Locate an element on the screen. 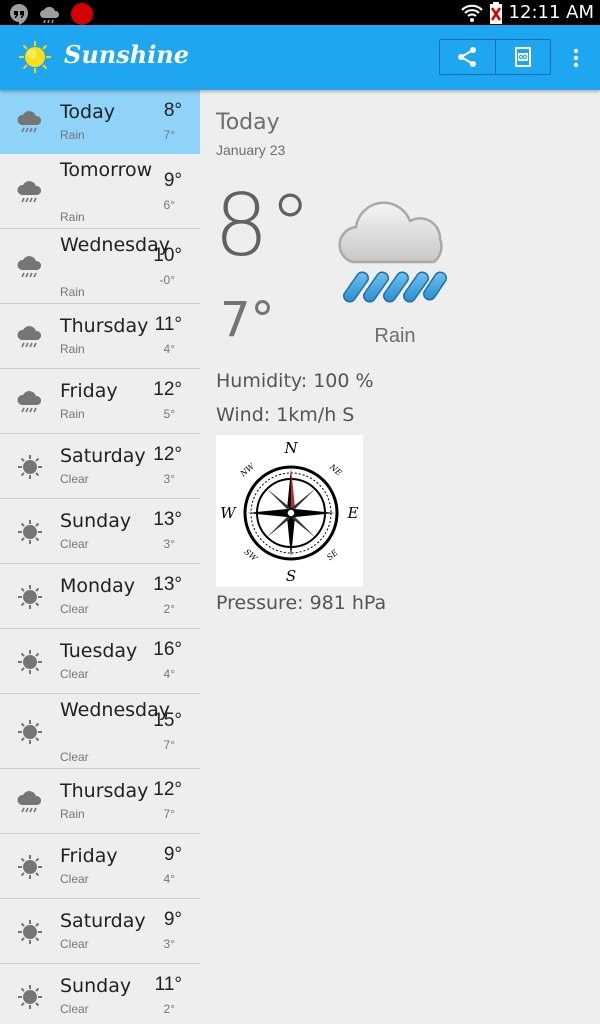  forecast-row: Monday Clear 13° 2° is located at coordinates (100, 596).